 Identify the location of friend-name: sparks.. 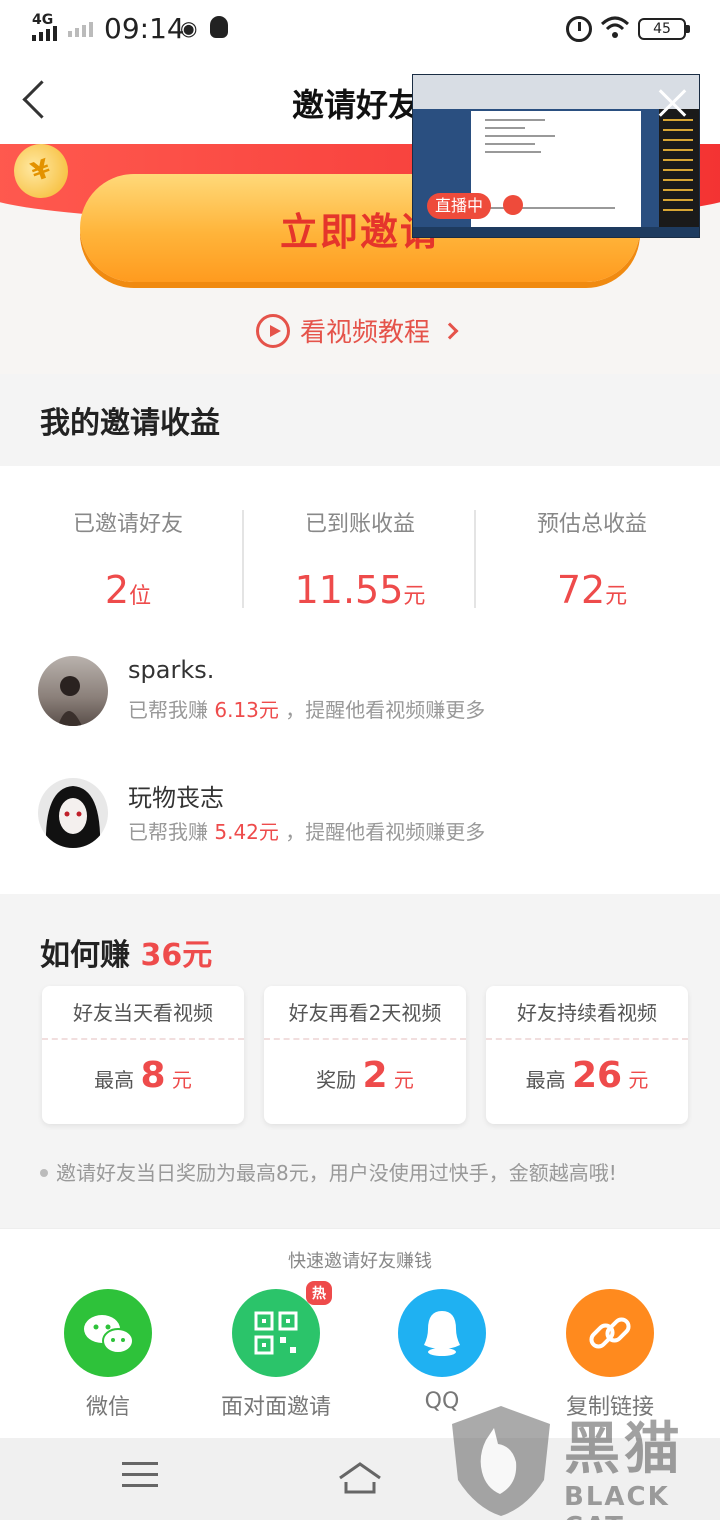
(171, 670).